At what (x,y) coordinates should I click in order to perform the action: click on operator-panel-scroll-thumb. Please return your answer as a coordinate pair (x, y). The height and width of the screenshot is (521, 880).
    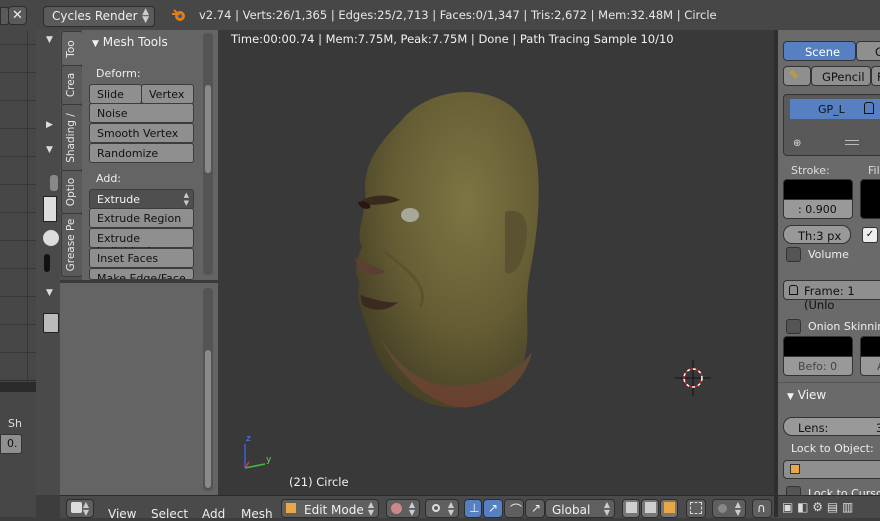
    Looking at the image, I should click on (208, 419).